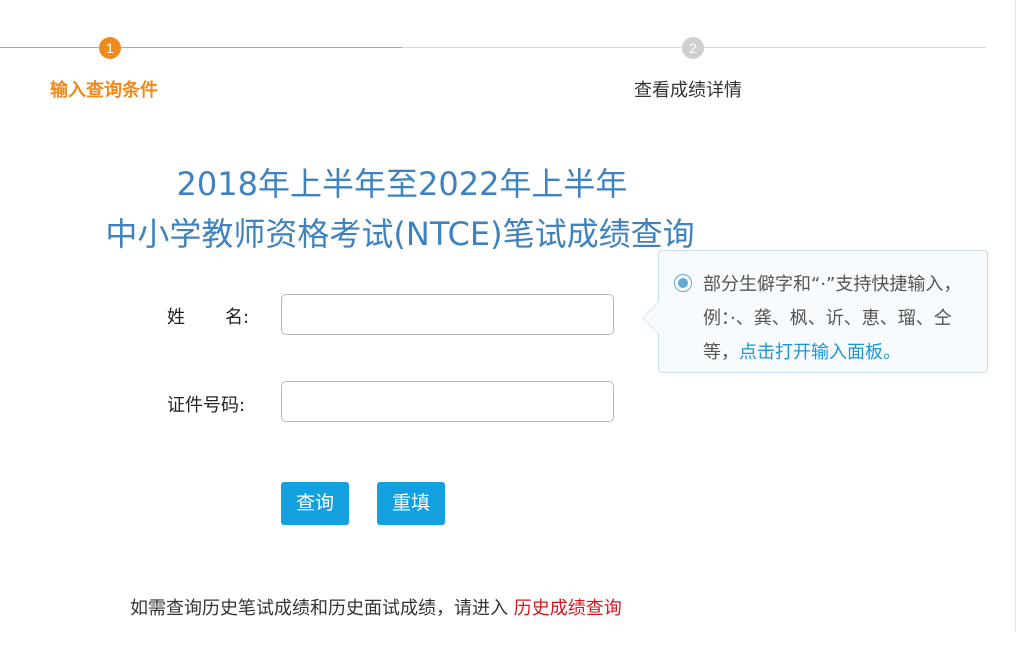 The height and width of the screenshot is (665, 1028). What do you see at coordinates (447, 401) in the screenshot?
I see `id-number-input` at bounding box center [447, 401].